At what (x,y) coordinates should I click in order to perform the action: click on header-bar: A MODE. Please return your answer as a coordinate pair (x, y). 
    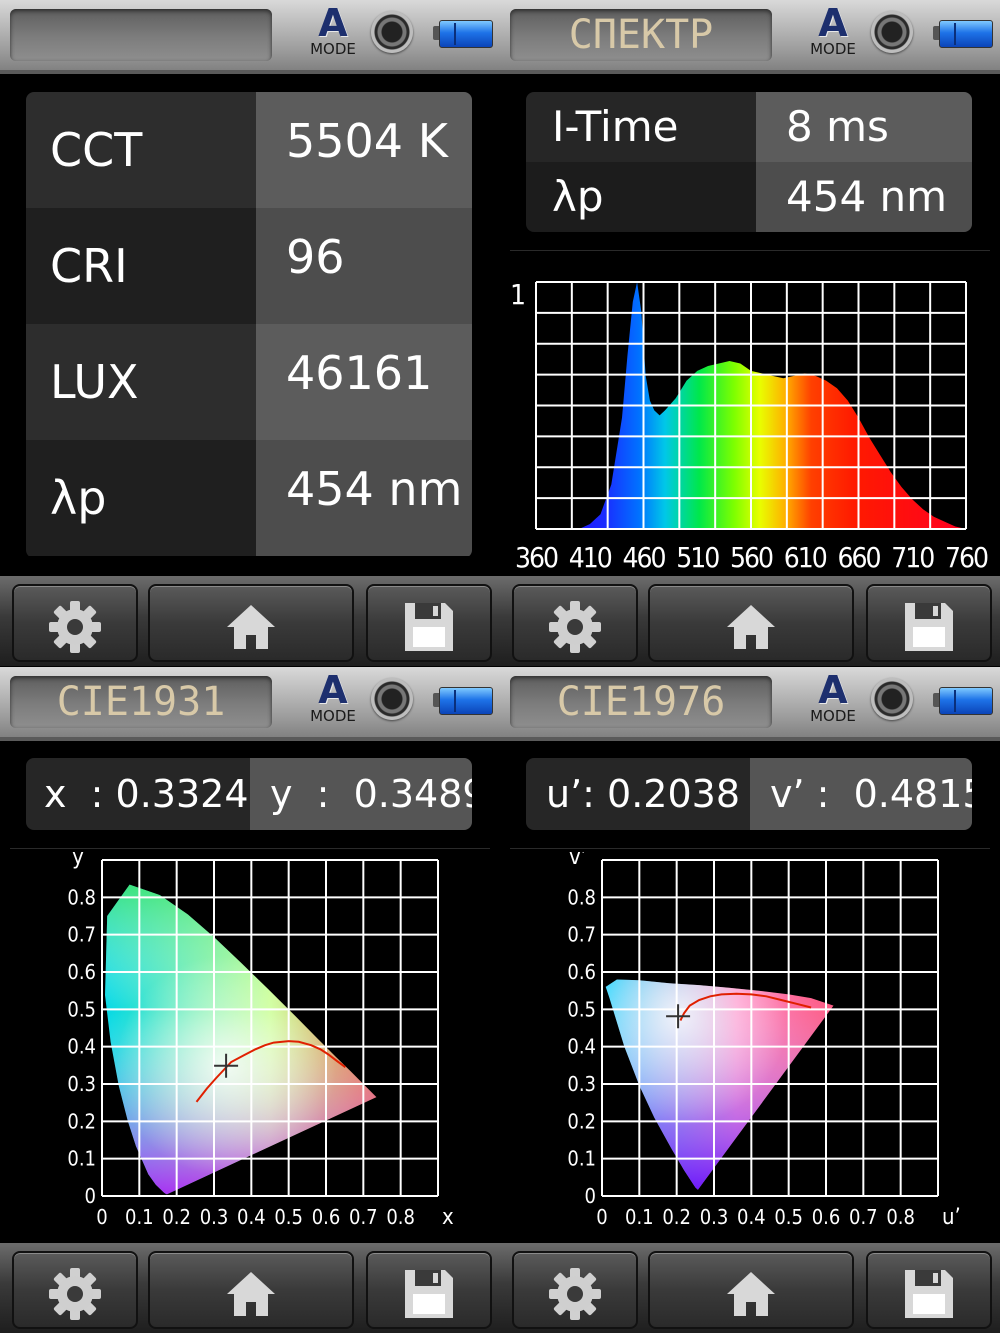
    Looking at the image, I should click on (250, 37).